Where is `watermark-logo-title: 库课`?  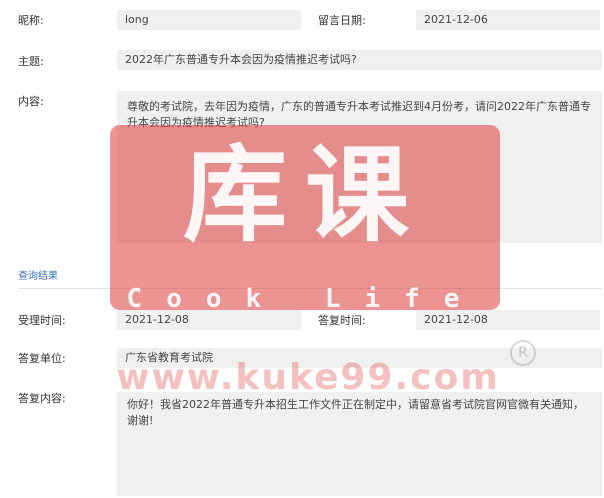
watermark-logo-title: 库课 is located at coordinates (304, 195).